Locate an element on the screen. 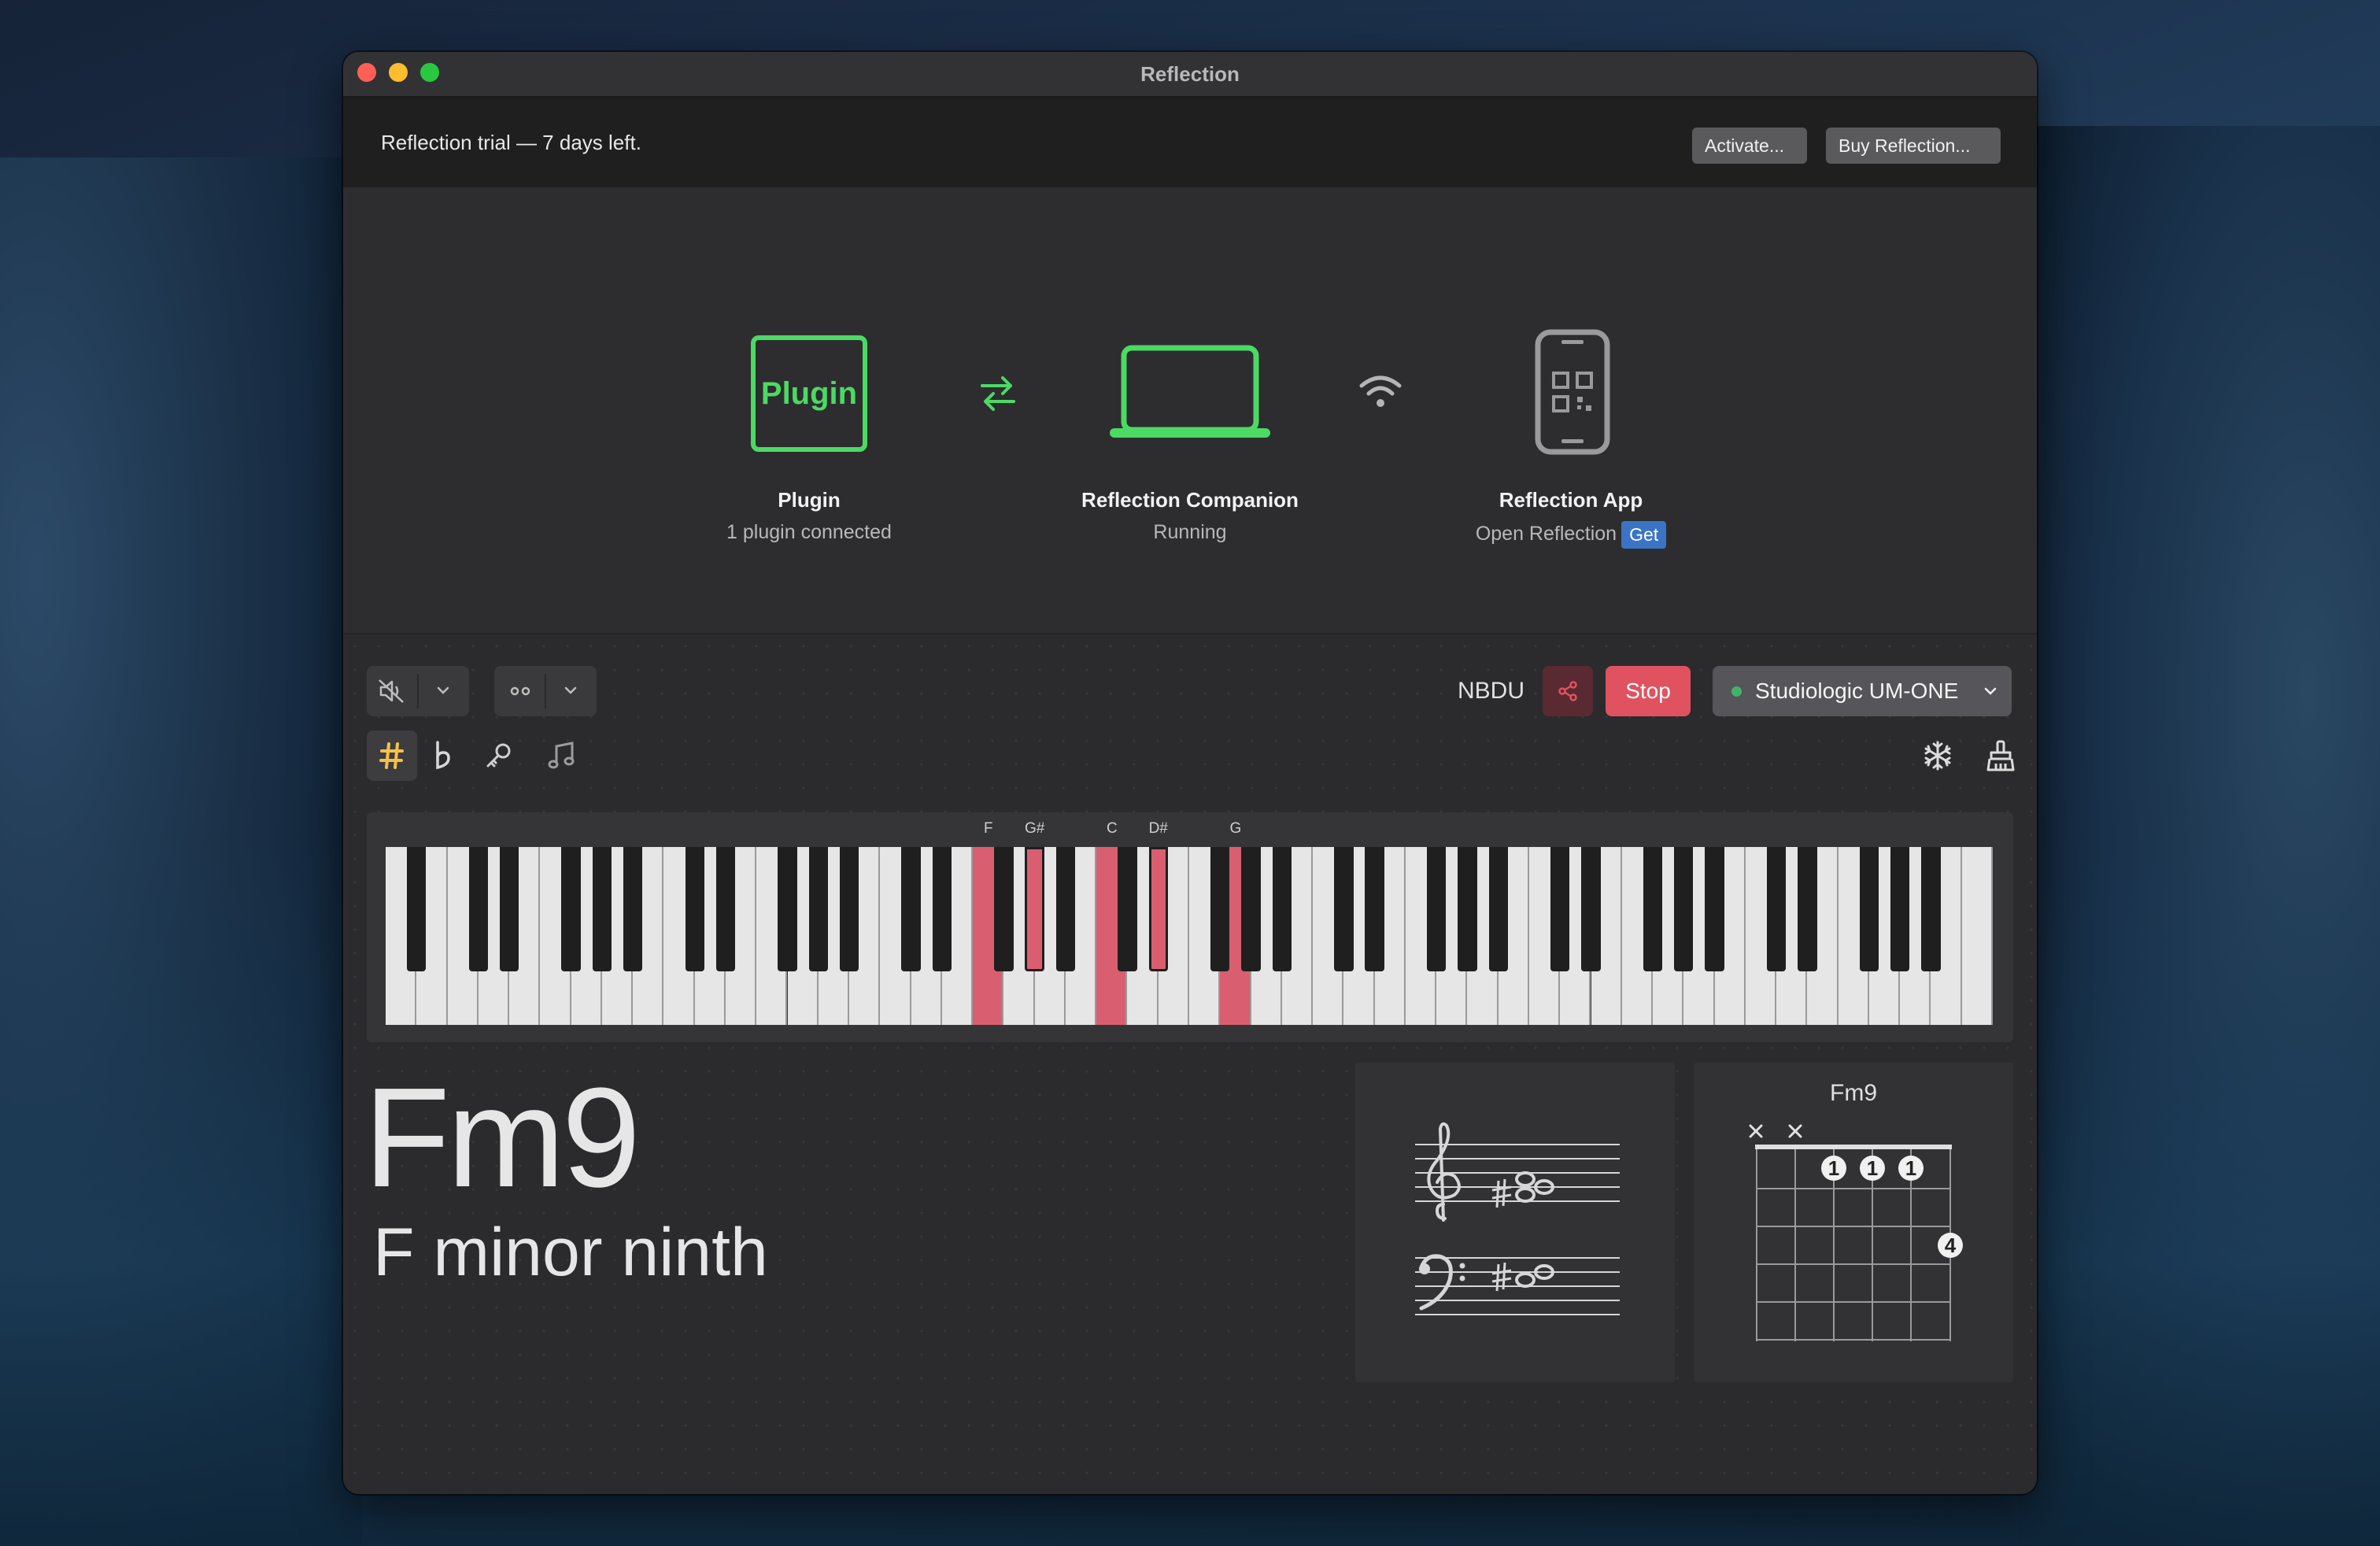 This screenshot has width=2380, height=1546. note-label: D# is located at coordinates (1158, 829).